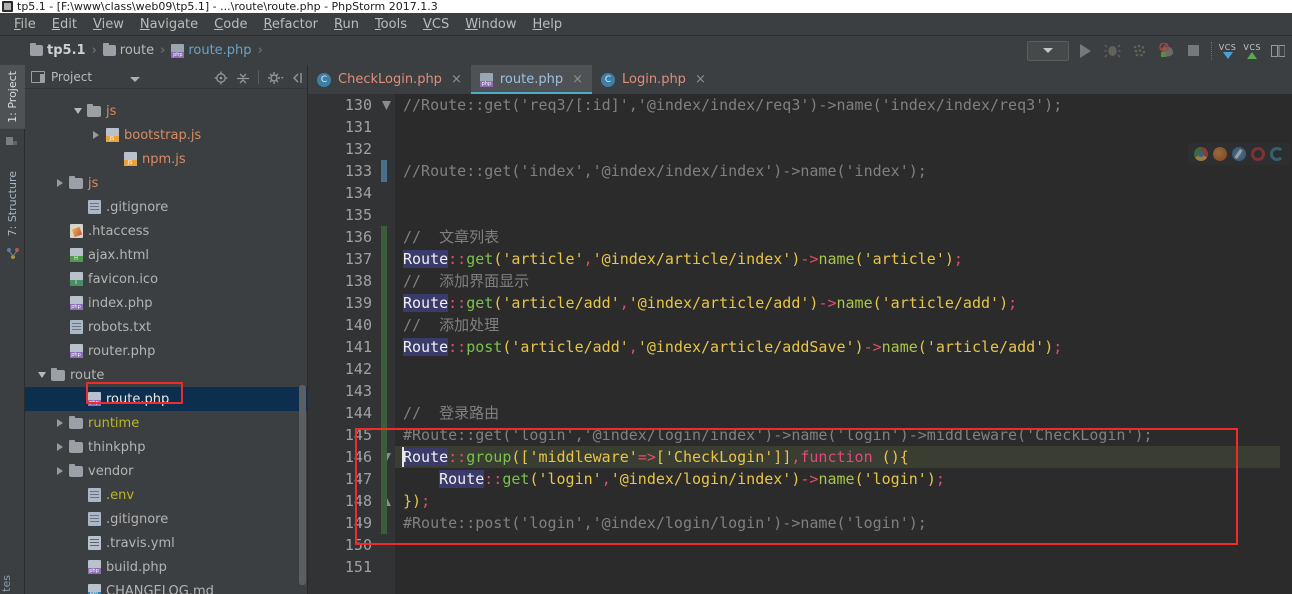  I want to click on firefox-icon, so click(1220, 154).